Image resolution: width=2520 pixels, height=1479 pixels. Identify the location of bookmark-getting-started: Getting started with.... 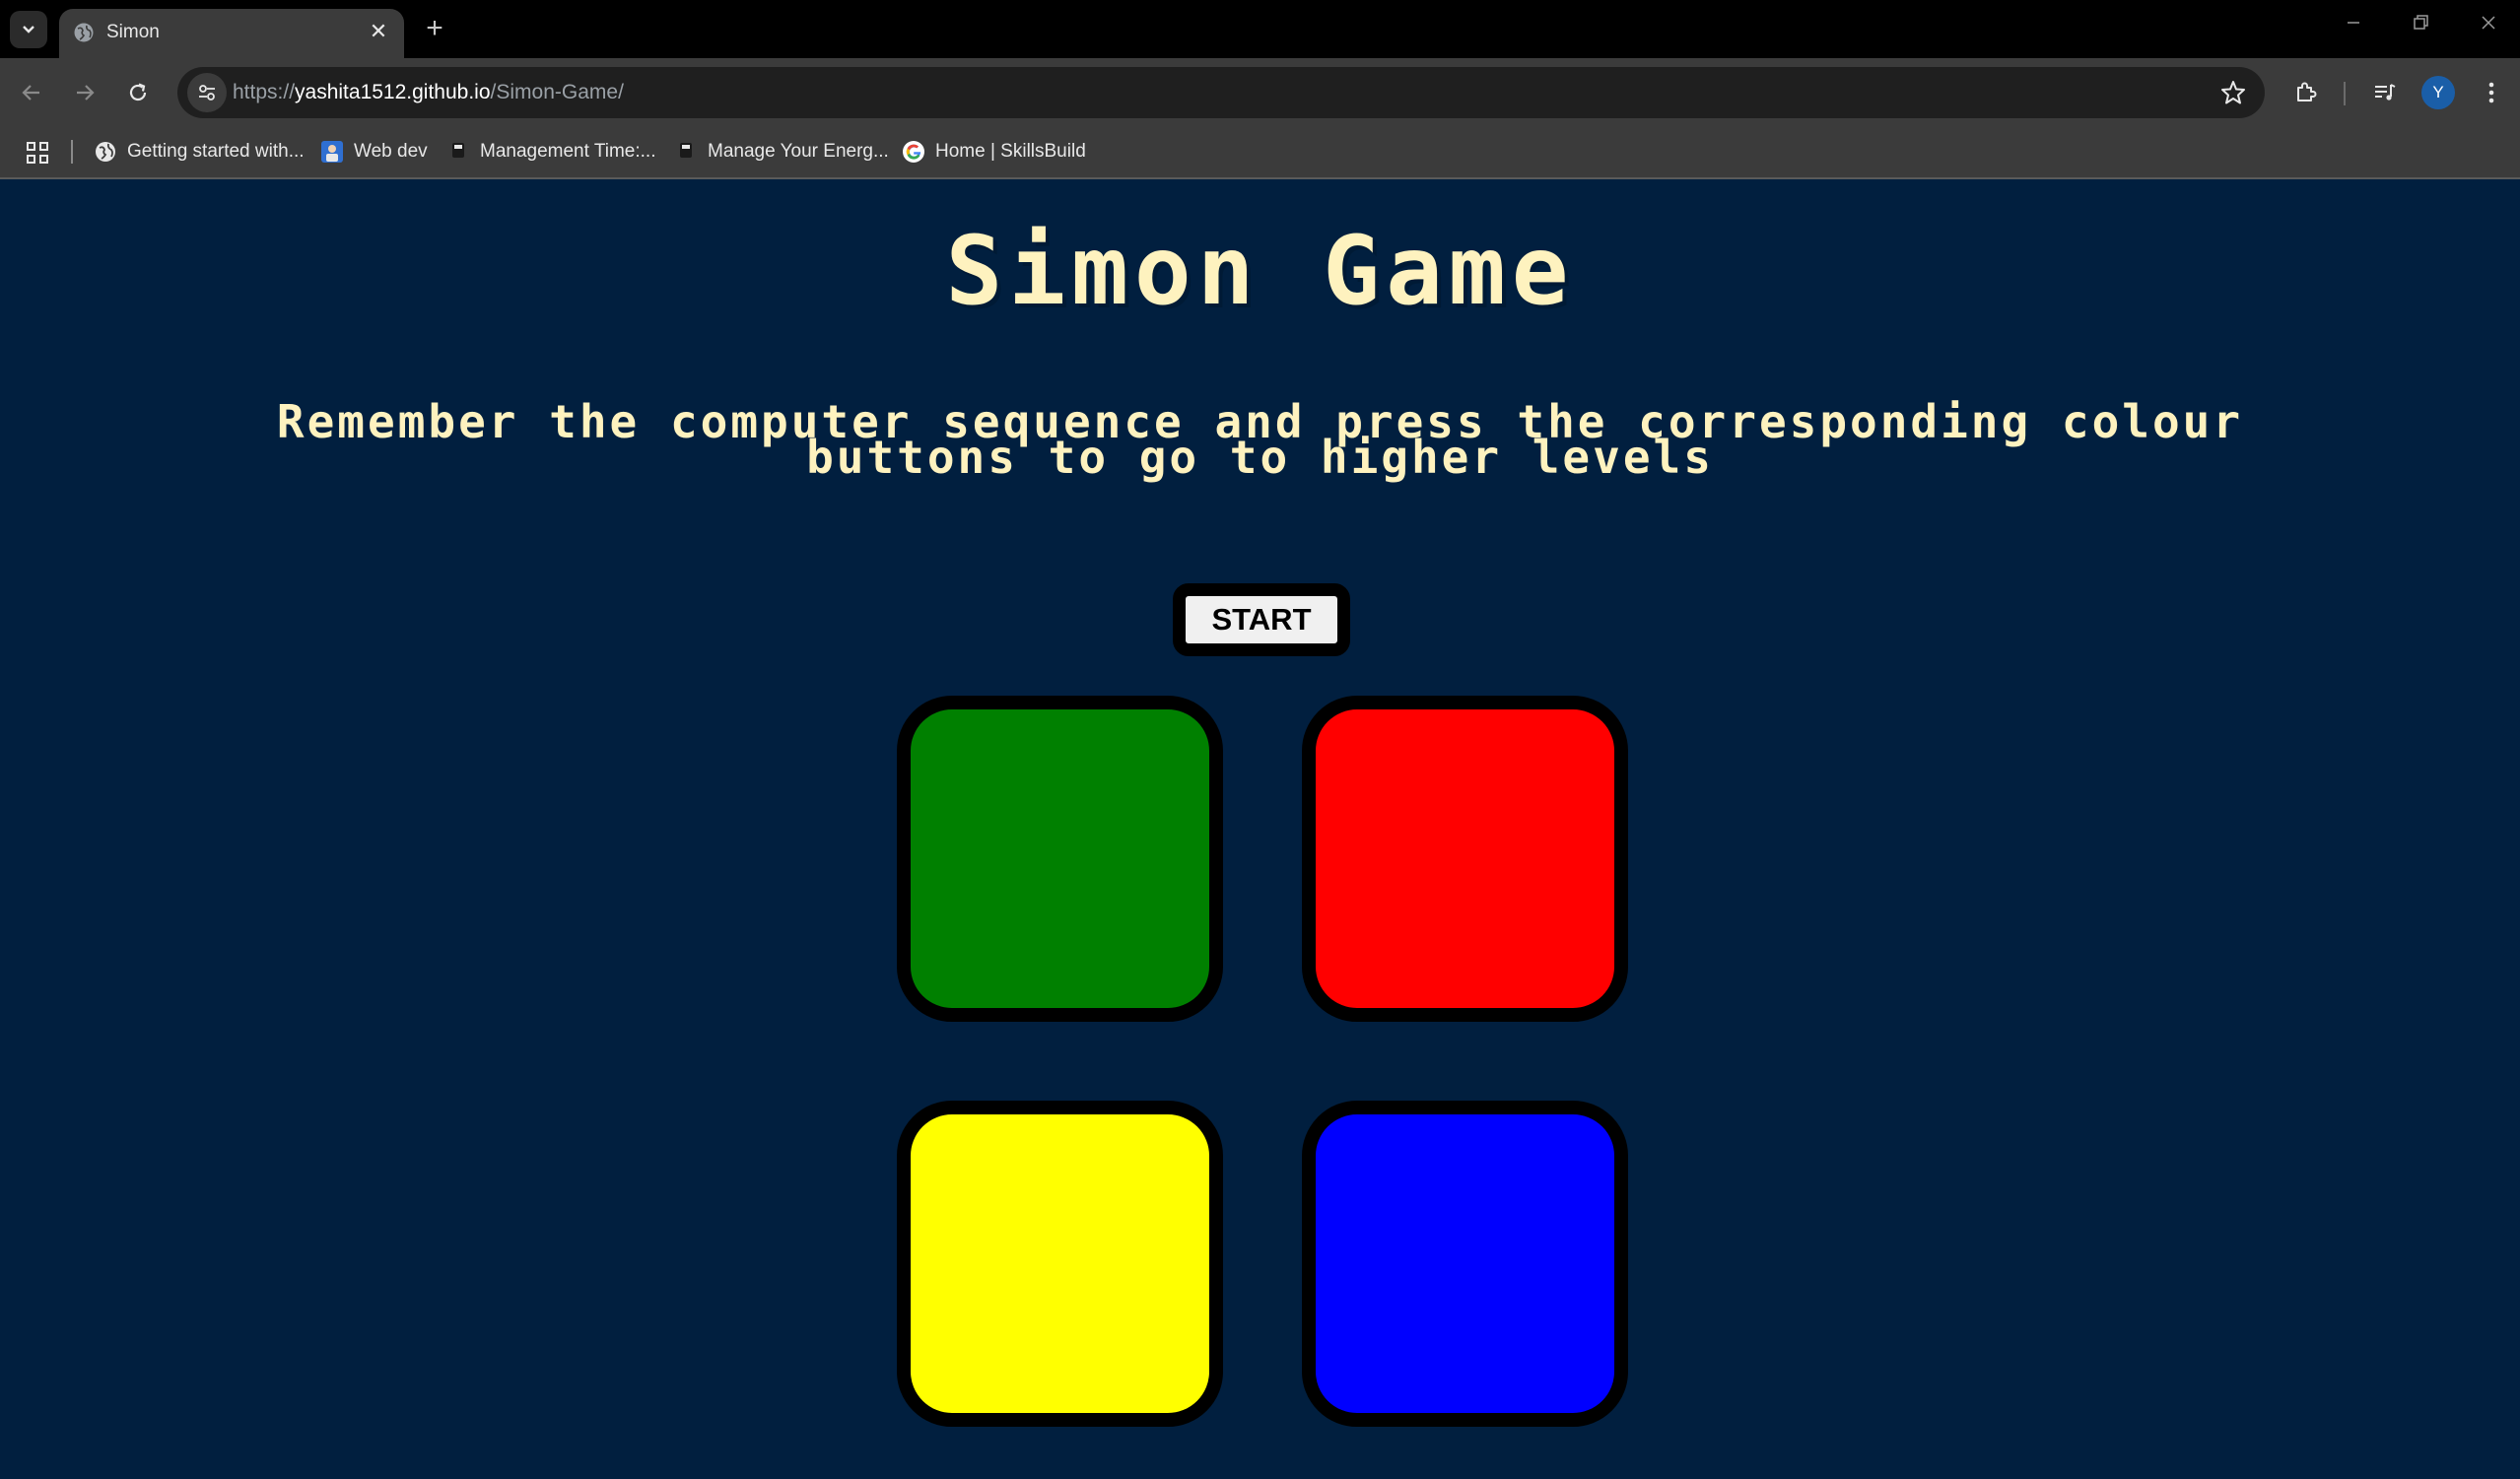
(199, 151).